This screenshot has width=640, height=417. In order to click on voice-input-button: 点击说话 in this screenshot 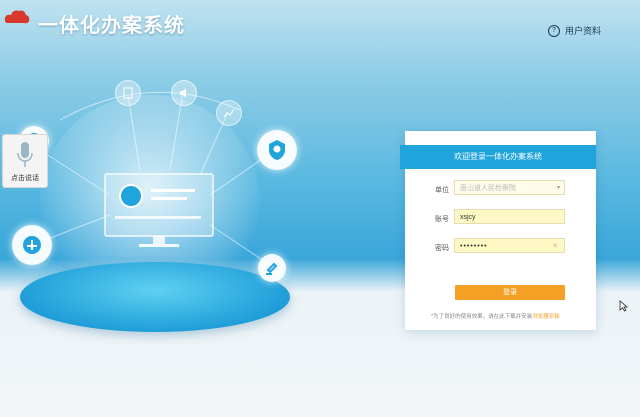, I will do `click(25, 161)`.